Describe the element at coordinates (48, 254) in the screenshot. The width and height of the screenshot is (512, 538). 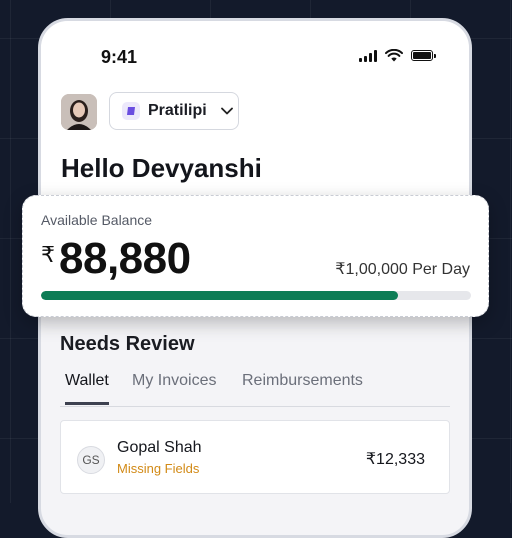
I see `currency-symbol: ₹` at that location.